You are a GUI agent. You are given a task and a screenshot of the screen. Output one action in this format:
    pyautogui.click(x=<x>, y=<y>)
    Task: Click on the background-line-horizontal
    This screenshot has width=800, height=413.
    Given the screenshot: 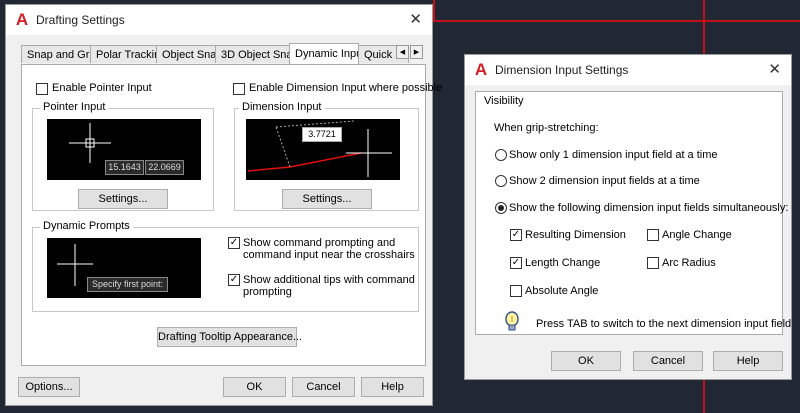 What is the action you would take?
    pyautogui.click(x=616, y=21)
    